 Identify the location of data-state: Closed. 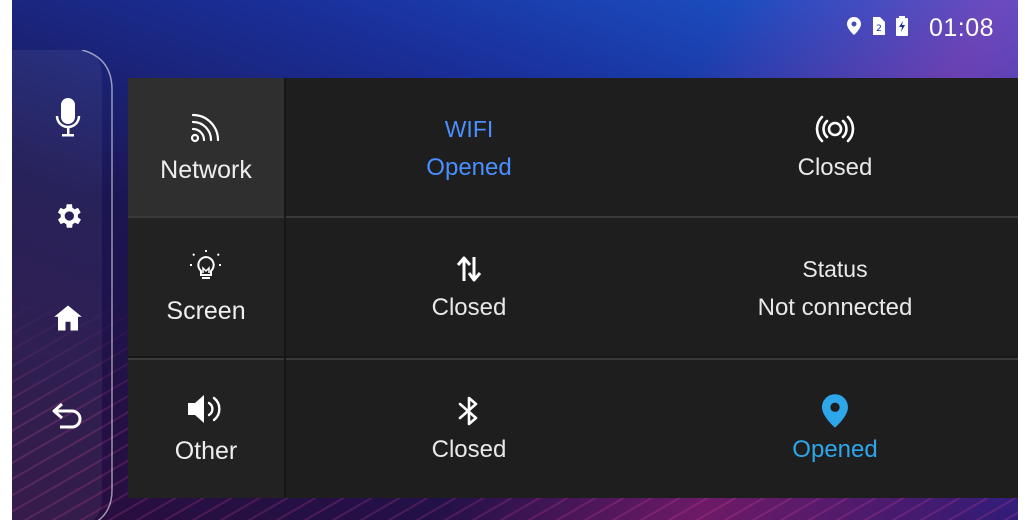
(469, 307).